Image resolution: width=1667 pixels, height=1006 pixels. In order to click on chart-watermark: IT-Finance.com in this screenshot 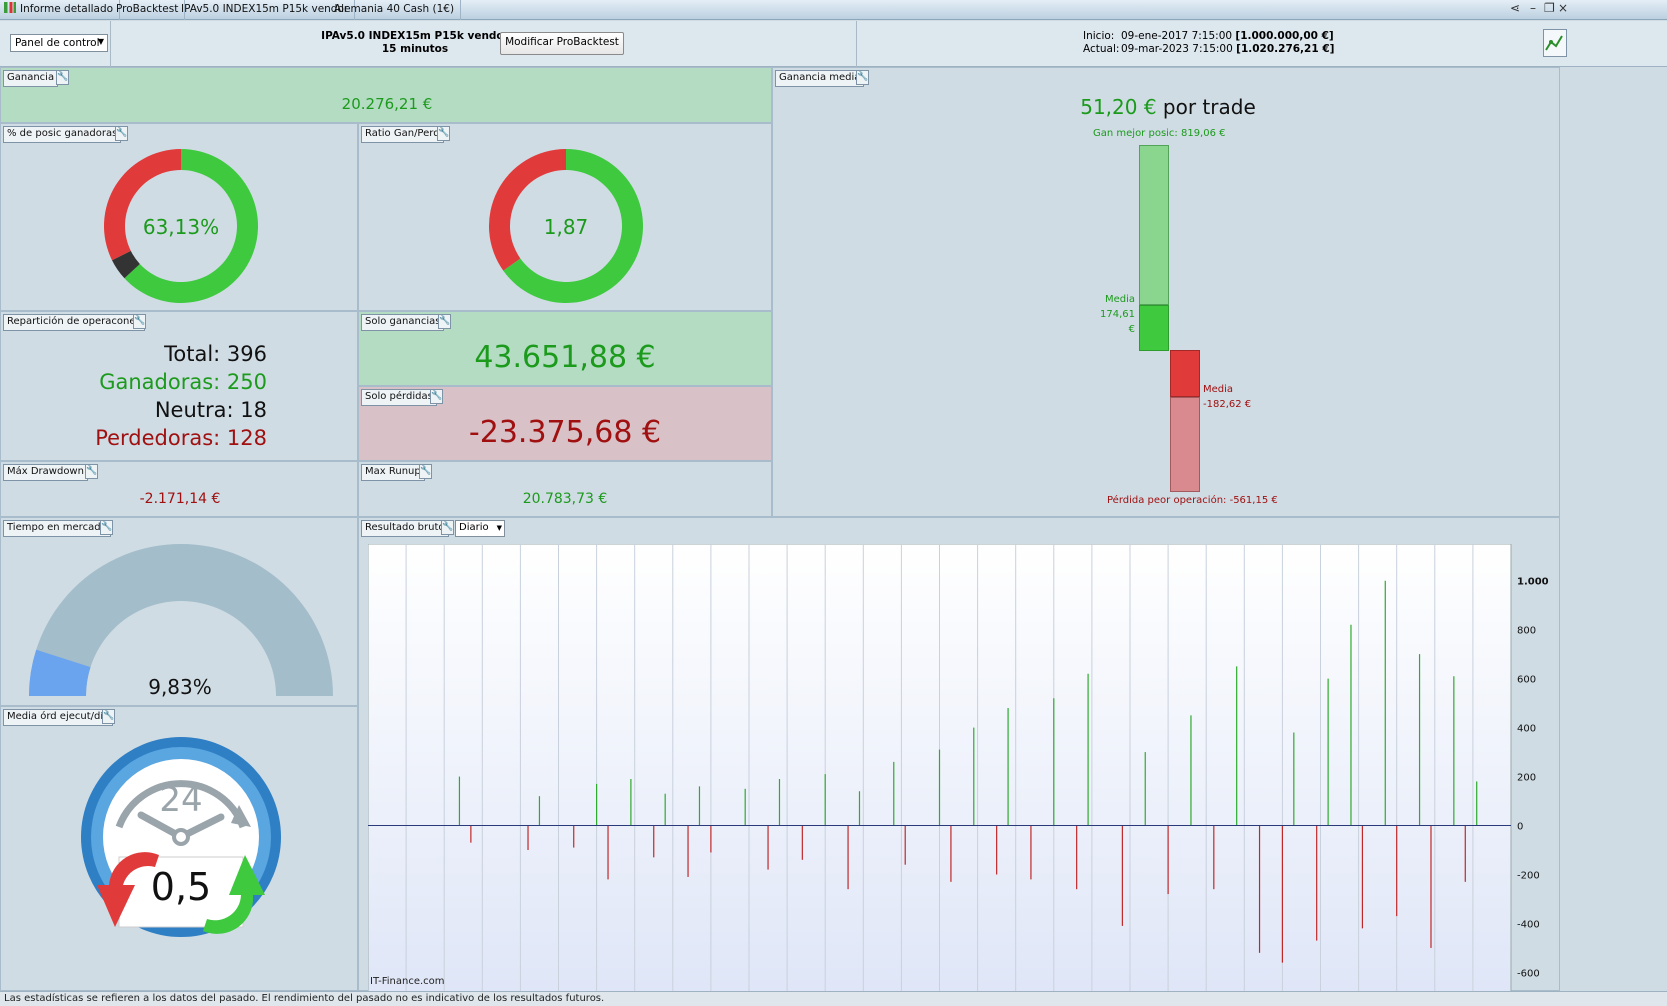, I will do `click(407, 981)`.